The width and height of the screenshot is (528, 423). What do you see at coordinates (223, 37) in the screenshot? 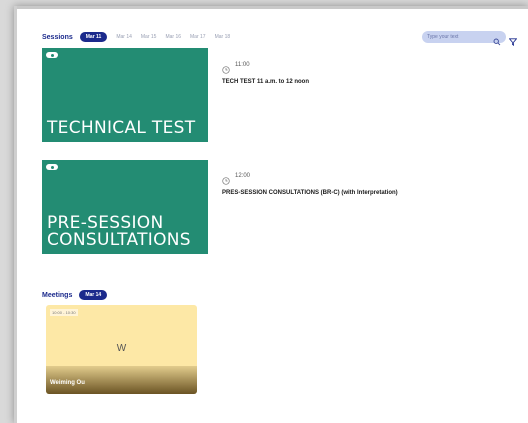
I see `day-tab: Mar 18` at bounding box center [223, 37].